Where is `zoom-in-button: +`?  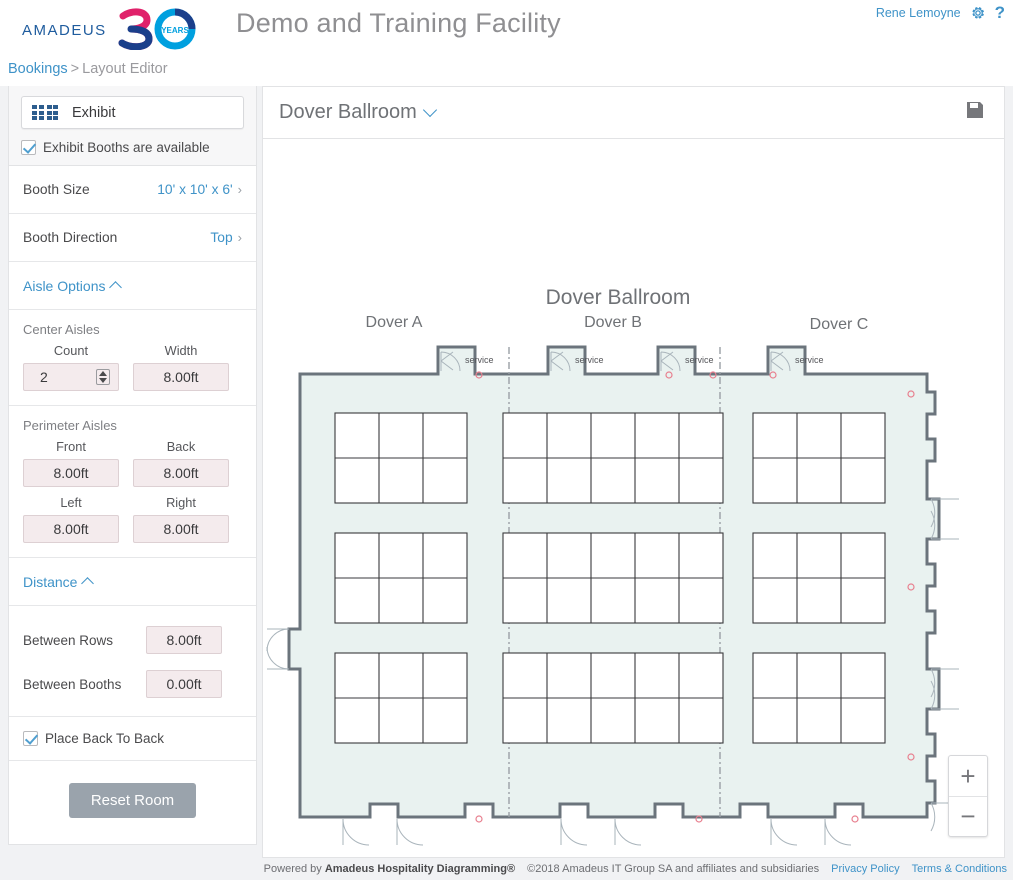
zoom-in-button: + is located at coordinates (968, 776).